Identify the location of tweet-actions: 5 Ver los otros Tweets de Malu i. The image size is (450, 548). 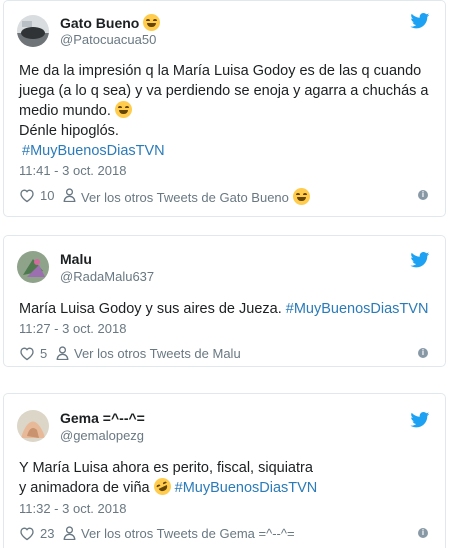
(224, 354).